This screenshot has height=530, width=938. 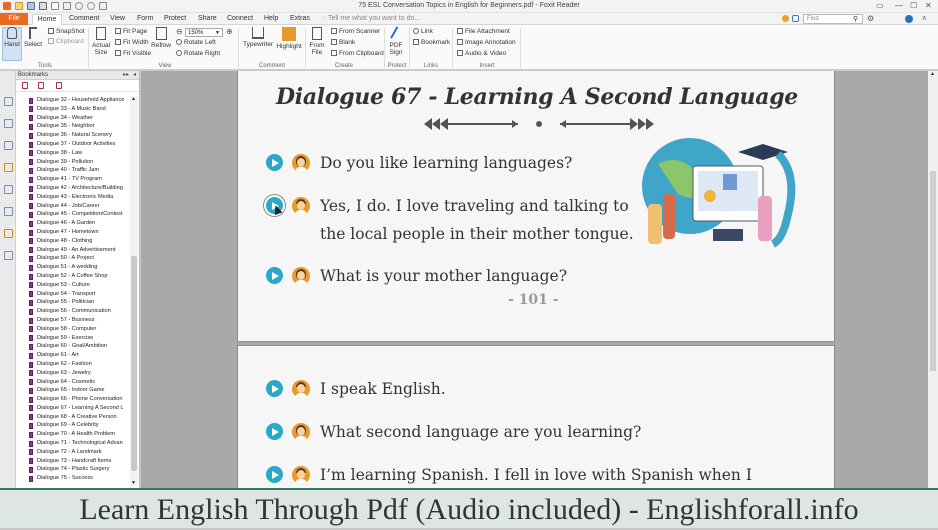 I want to click on select-button: Select, so click(x=33, y=37).